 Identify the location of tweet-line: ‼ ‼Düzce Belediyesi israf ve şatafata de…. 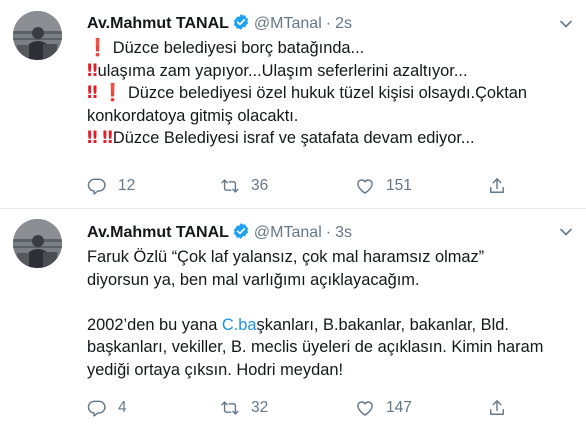
(281, 138).